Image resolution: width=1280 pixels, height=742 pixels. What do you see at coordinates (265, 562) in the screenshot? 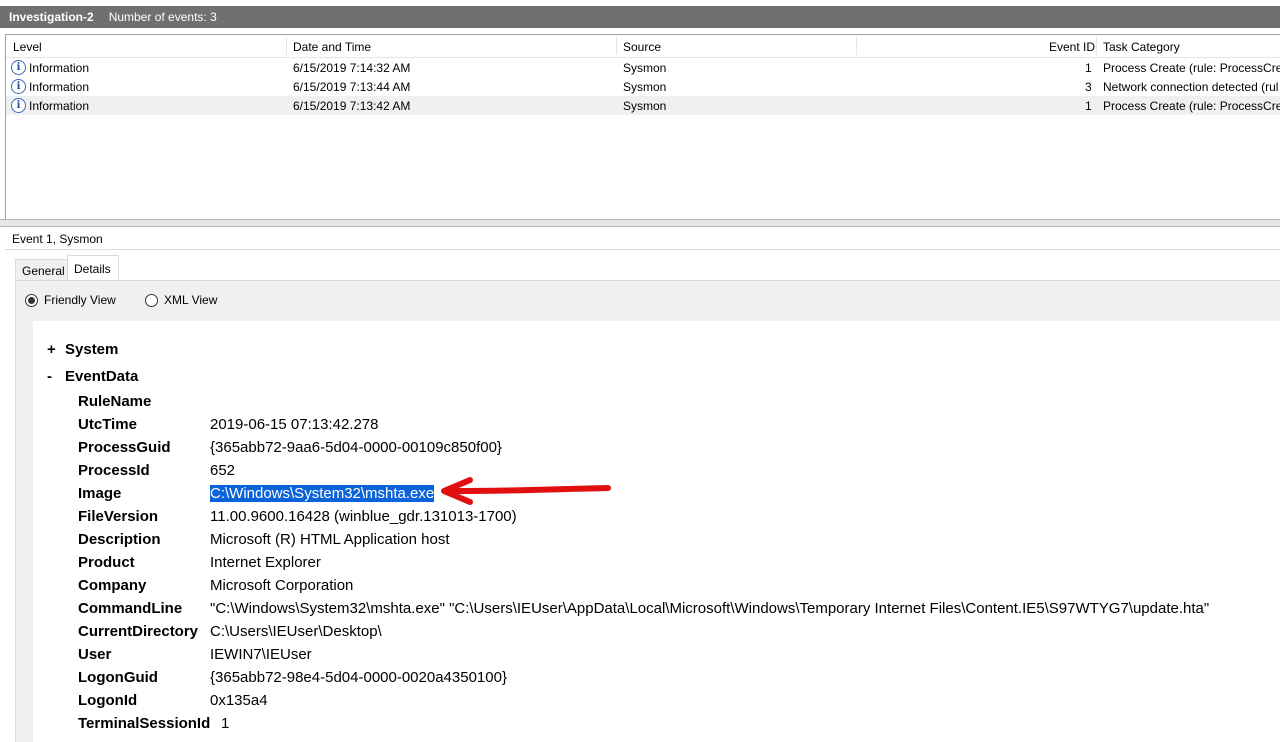
I see `field-value: Internet Explorer` at bounding box center [265, 562].